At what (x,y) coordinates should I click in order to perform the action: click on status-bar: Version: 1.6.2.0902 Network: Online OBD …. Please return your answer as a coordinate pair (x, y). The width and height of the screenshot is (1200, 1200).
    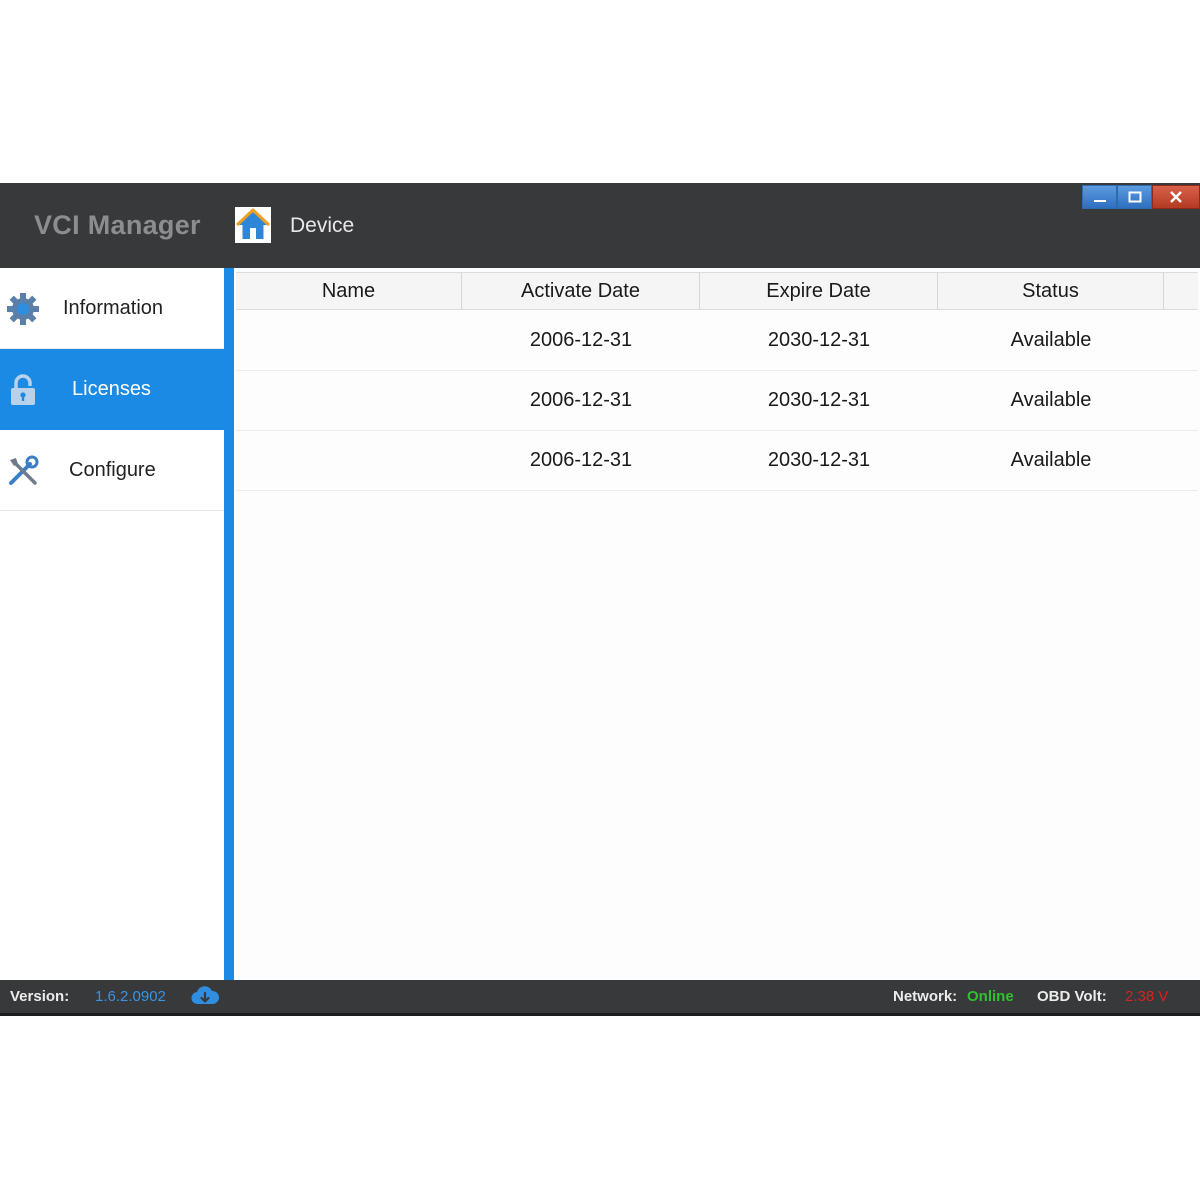
    Looking at the image, I should click on (600, 998).